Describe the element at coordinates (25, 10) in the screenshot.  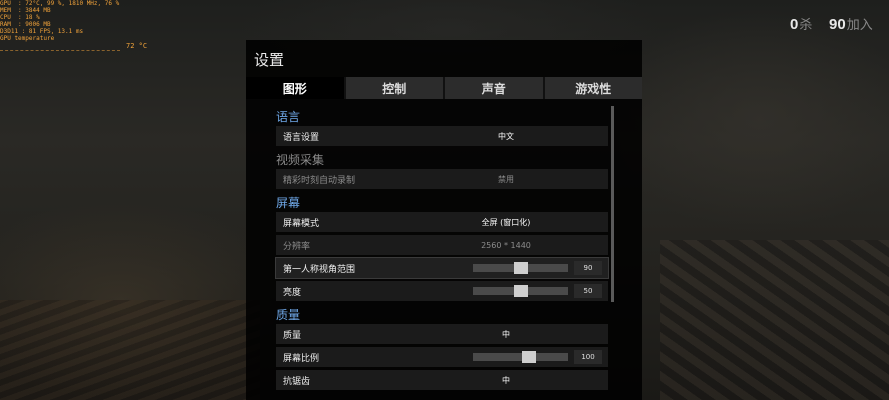
I see `overlay-line: MEM : 3844 MB` at that location.